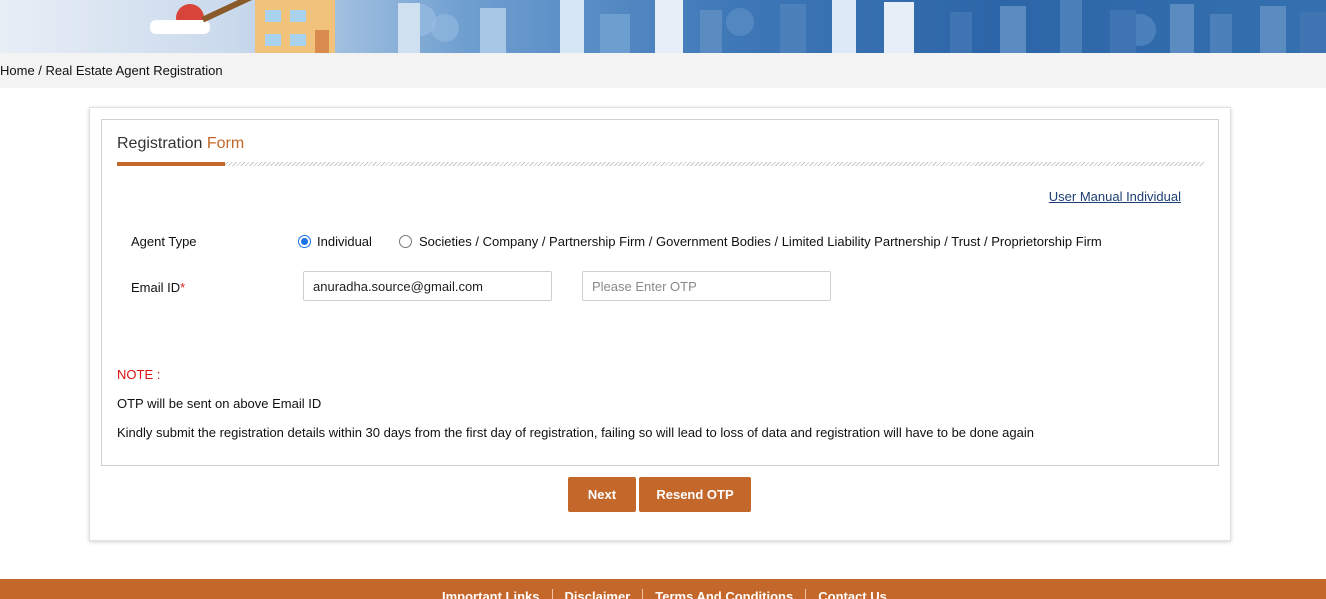 This screenshot has height=599, width=1326. I want to click on header-banner, so click(663, 26).